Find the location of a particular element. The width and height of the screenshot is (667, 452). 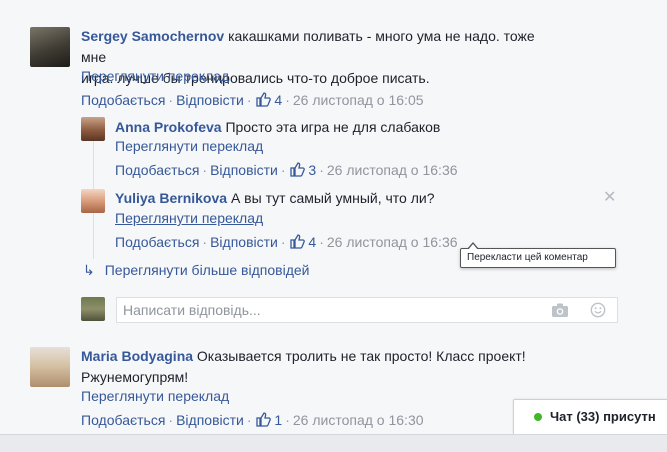

comment-text-line2: Ржунемогупрям! is located at coordinates (135, 377).